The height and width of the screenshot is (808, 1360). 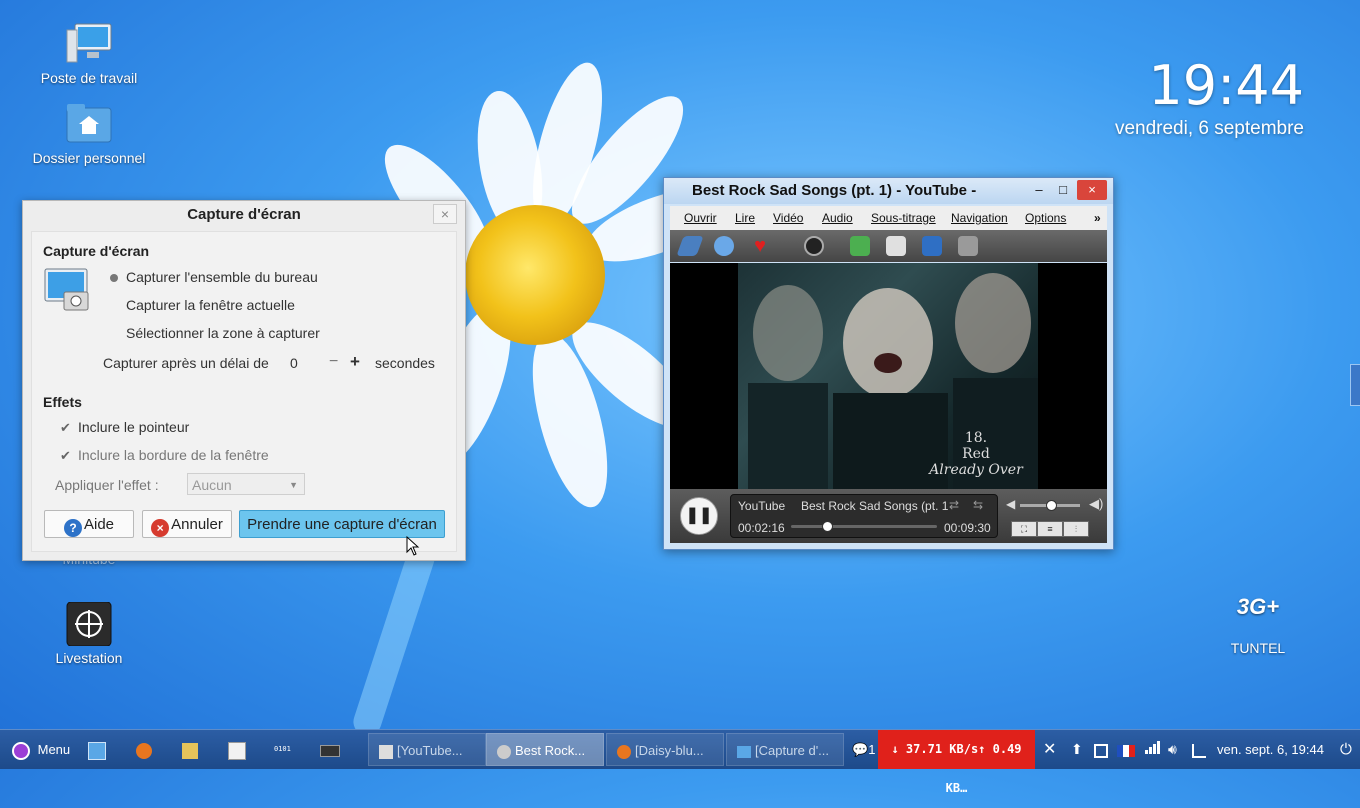 What do you see at coordinates (745, 218) in the screenshot?
I see `menu-play: Lire` at bounding box center [745, 218].